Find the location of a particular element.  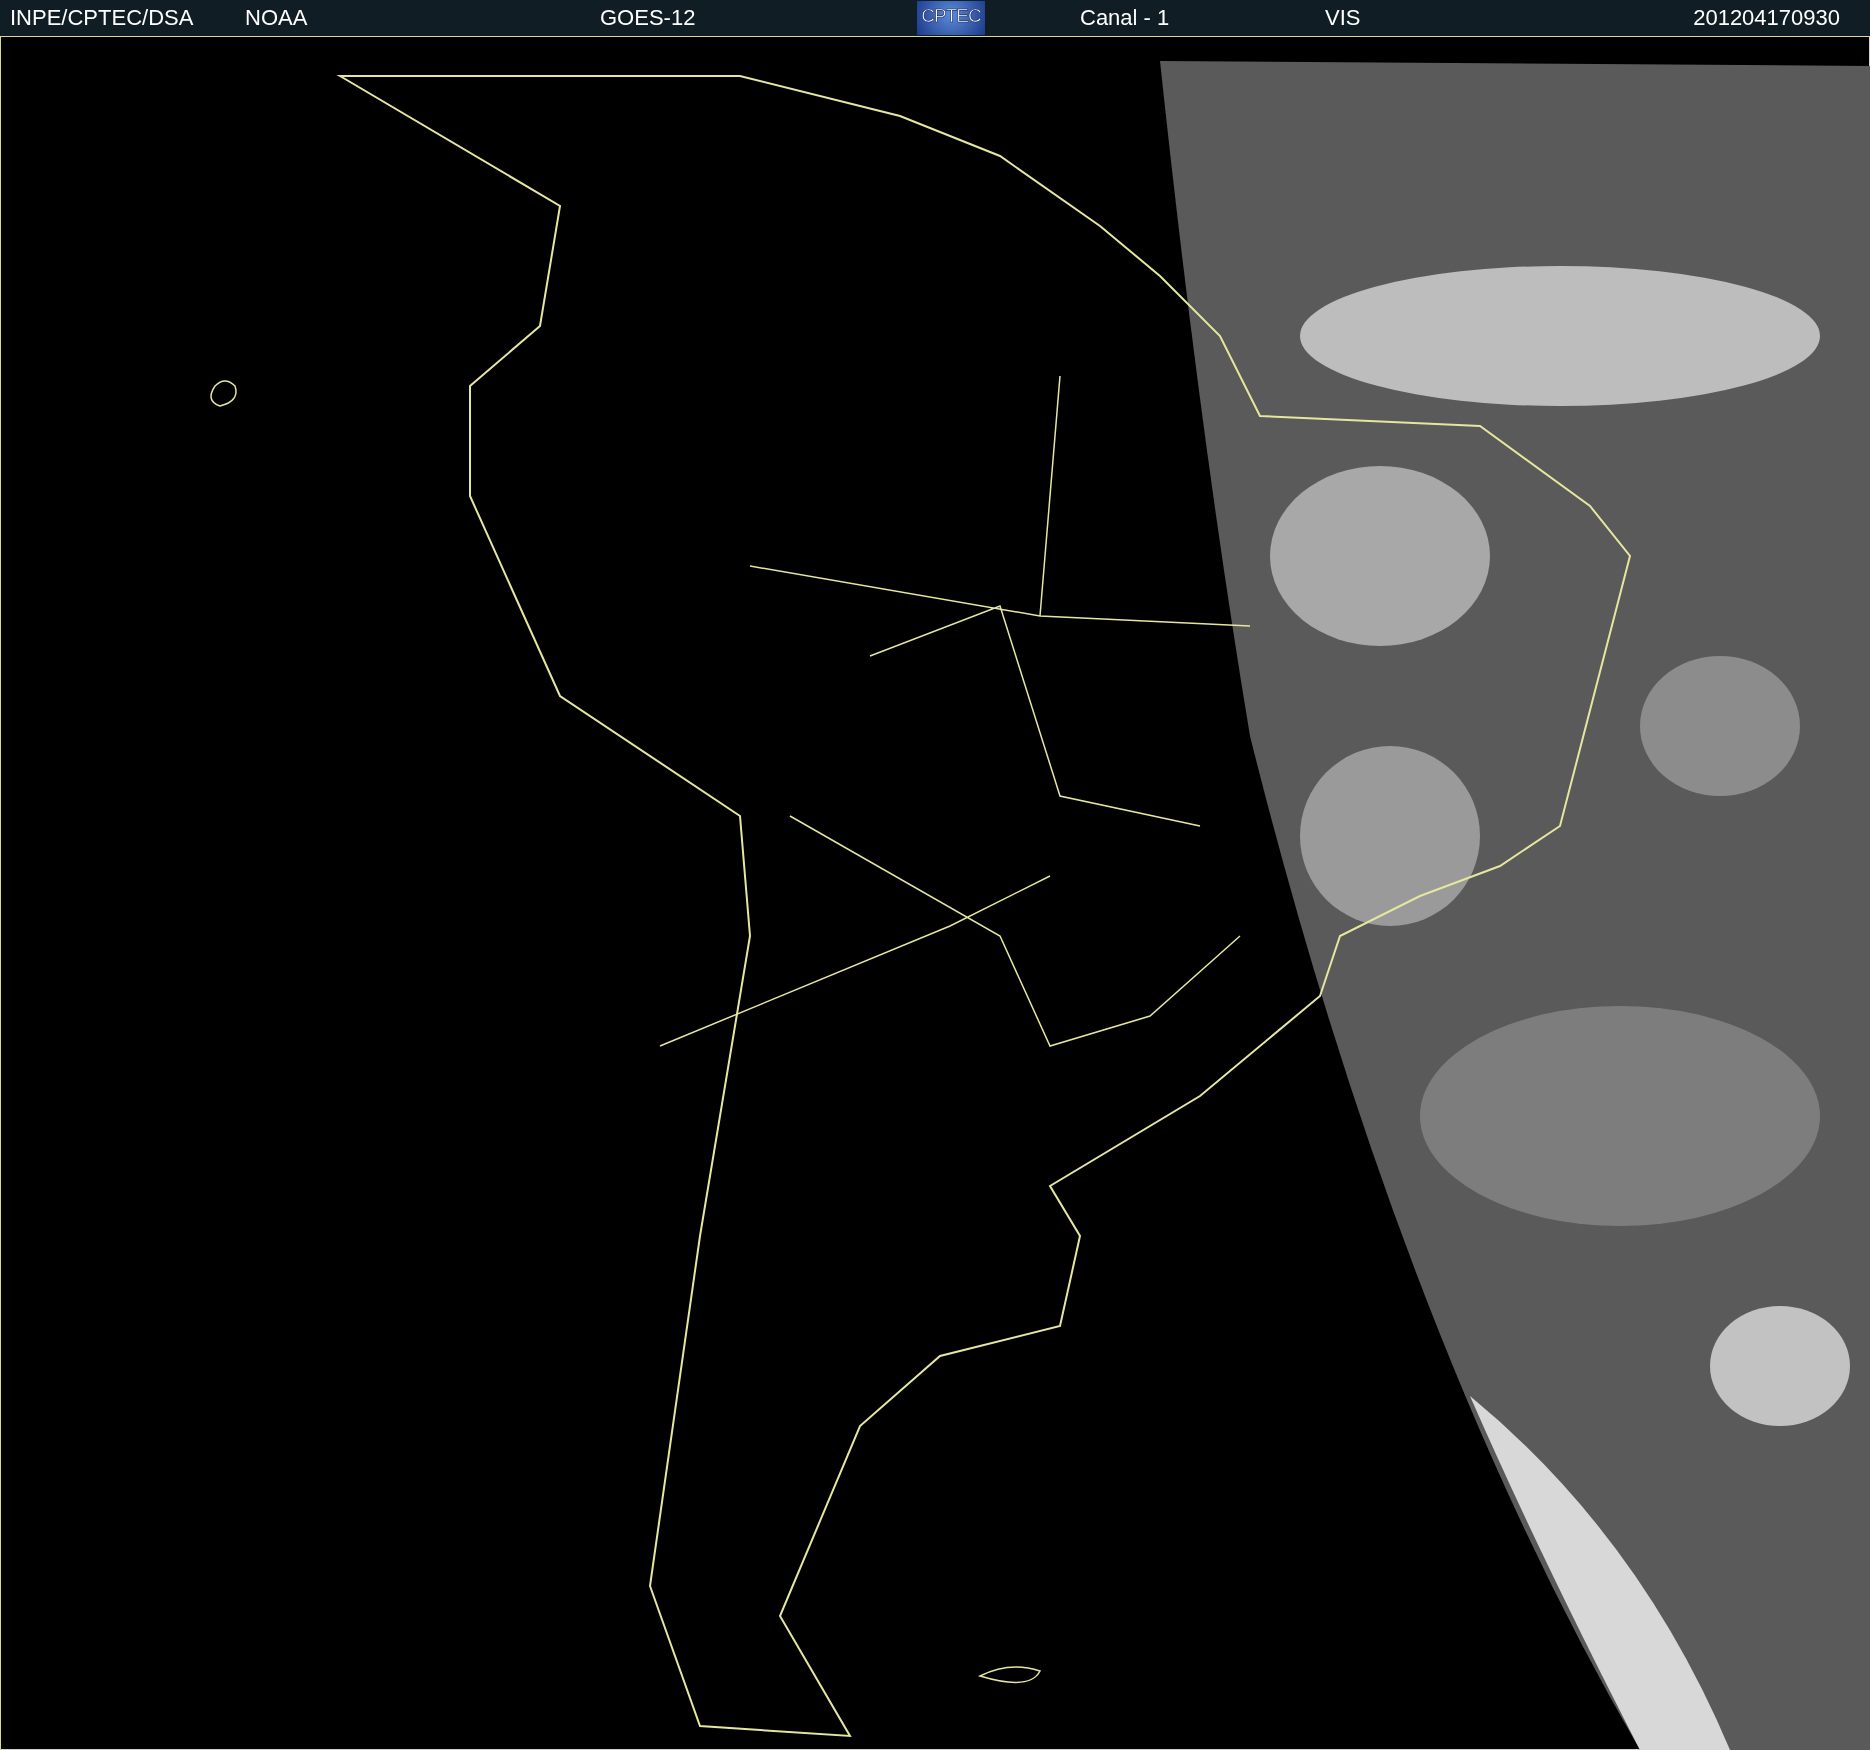

header-label: GOES-12 is located at coordinates (648, 18).